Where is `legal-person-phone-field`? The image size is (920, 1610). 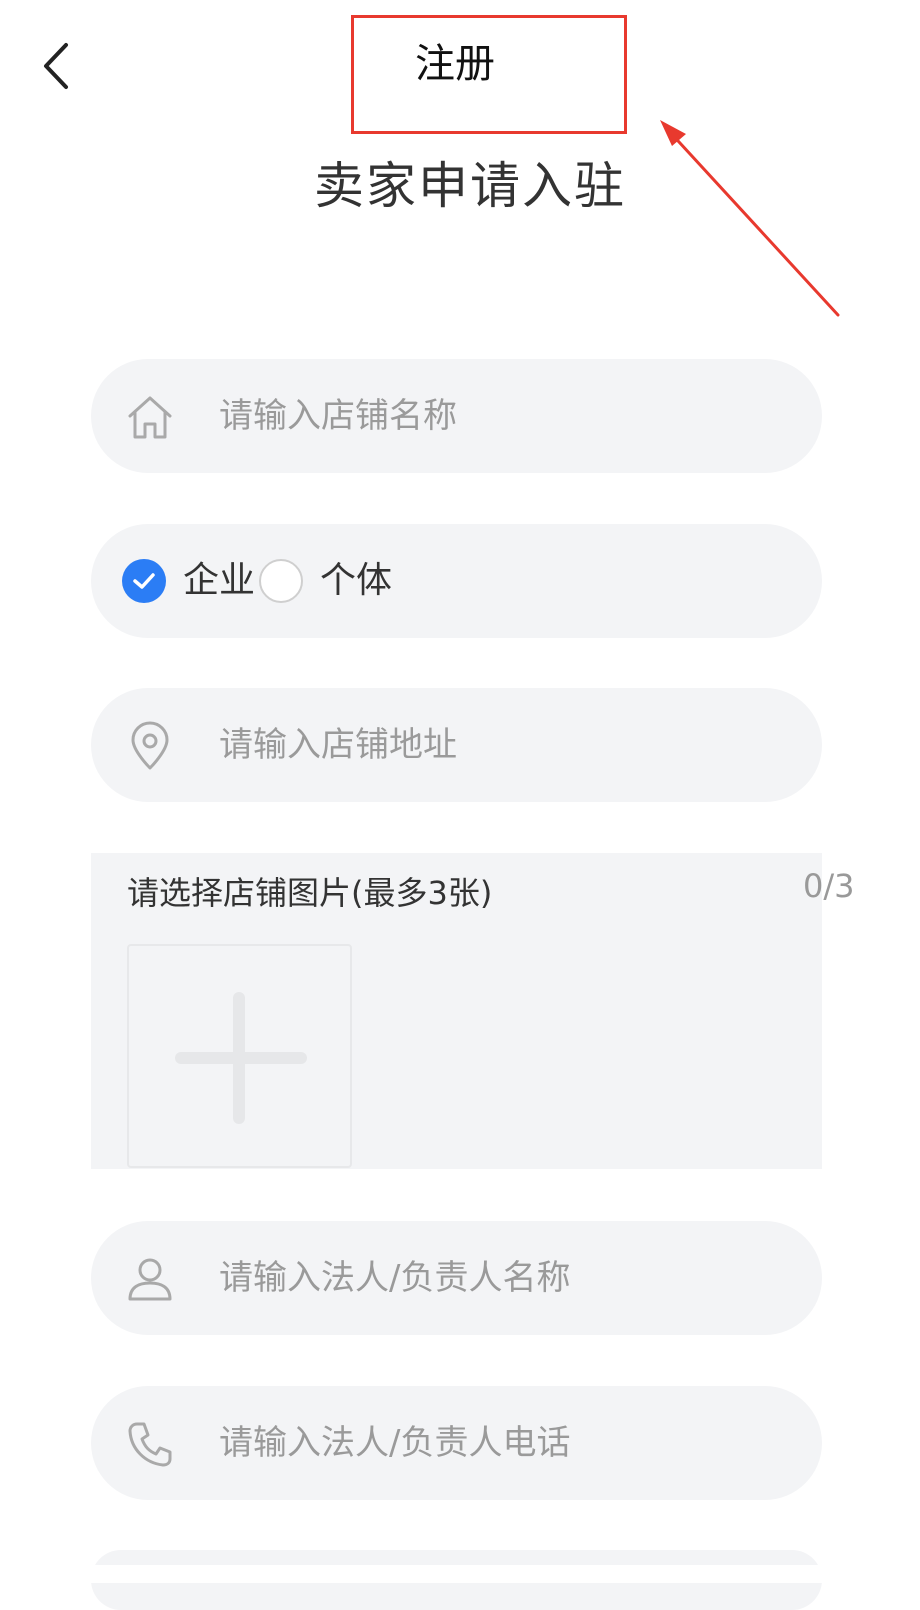 legal-person-phone-field is located at coordinates (456, 1443).